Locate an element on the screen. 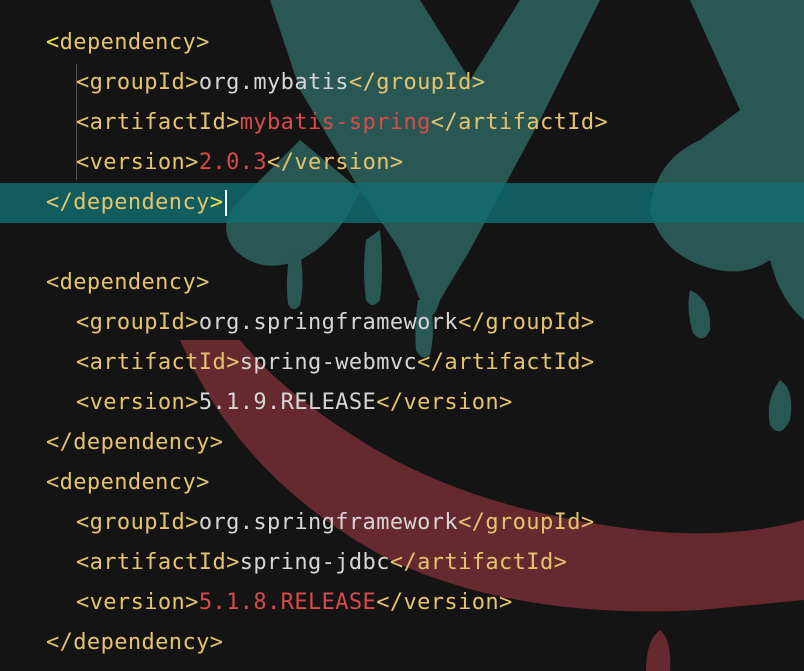  code-token: 5.1.8.RELEASE is located at coordinates (287, 602).